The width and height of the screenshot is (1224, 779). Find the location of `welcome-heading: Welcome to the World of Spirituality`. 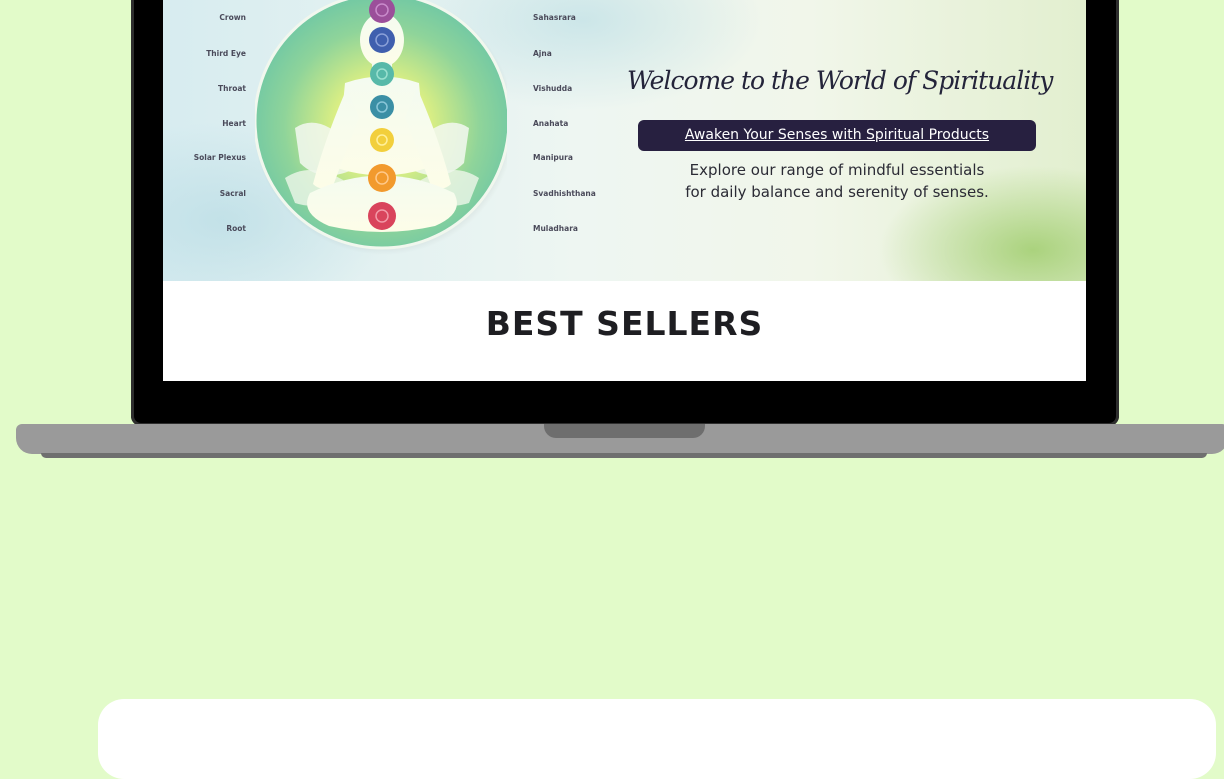

welcome-heading: Welcome to the World of Spirituality is located at coordinates (840, 80).